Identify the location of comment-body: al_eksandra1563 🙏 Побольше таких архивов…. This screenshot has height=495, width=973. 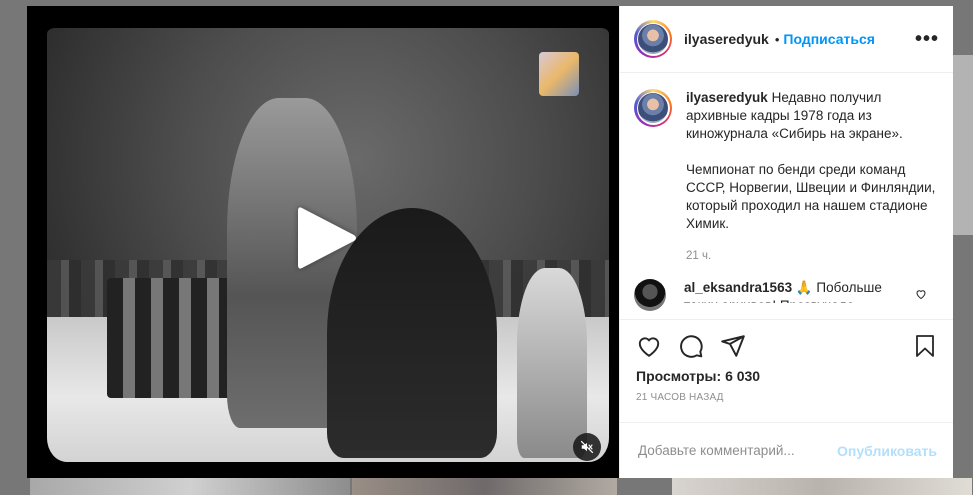
(789, 291).